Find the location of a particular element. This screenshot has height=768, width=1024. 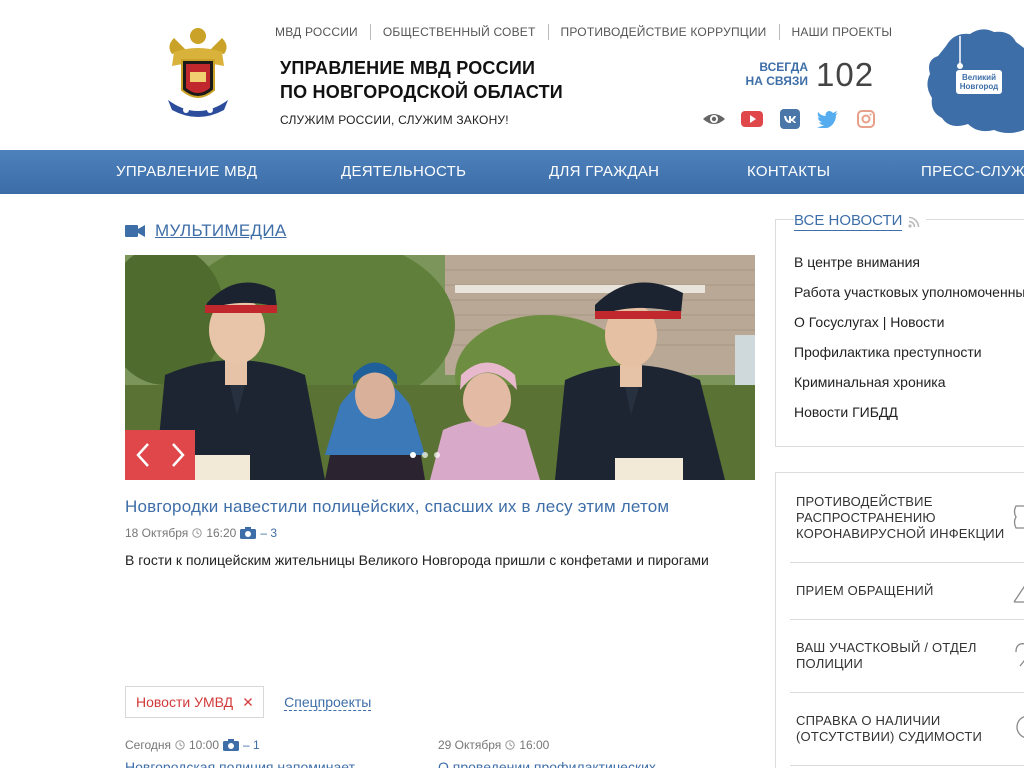

category-district-officers: Работа участковых уполномоченных is located at coordinates (909, 297).